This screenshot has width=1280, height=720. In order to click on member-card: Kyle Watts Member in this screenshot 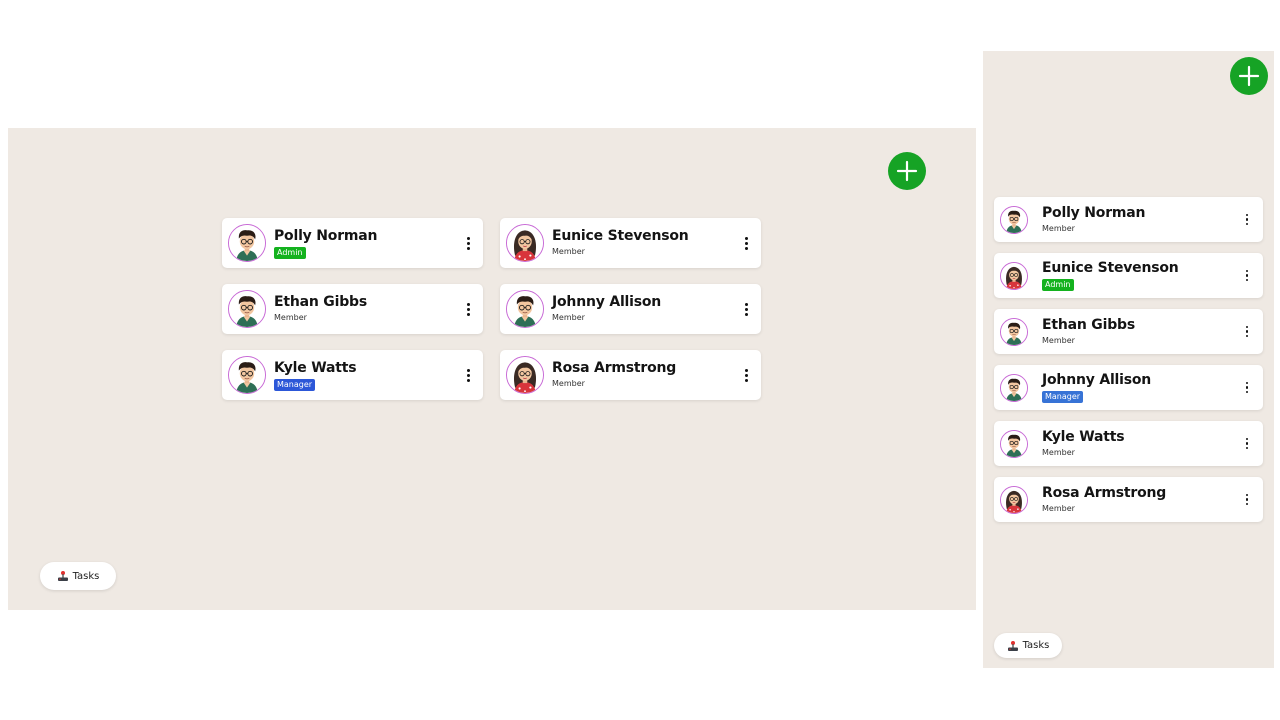, I will do `click(1128, 443)`.